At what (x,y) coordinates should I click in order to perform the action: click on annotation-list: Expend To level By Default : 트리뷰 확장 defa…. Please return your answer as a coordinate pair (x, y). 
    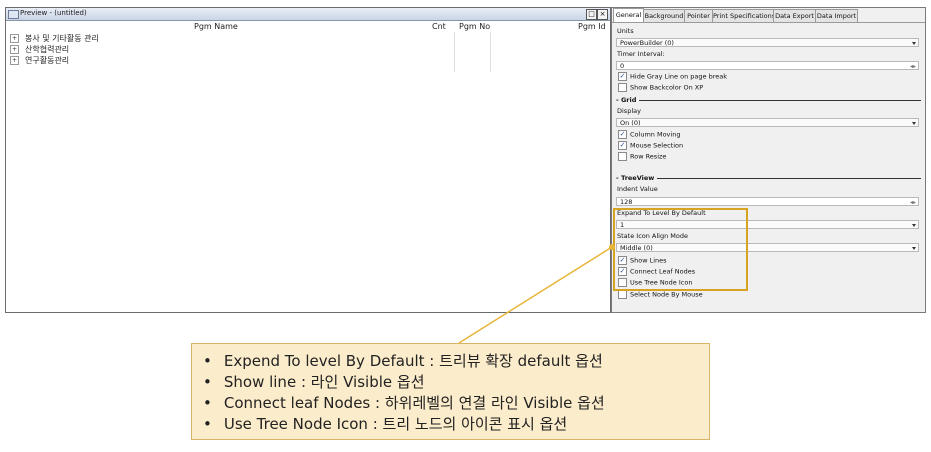
    Looking at the image, I should click on (450, 389).